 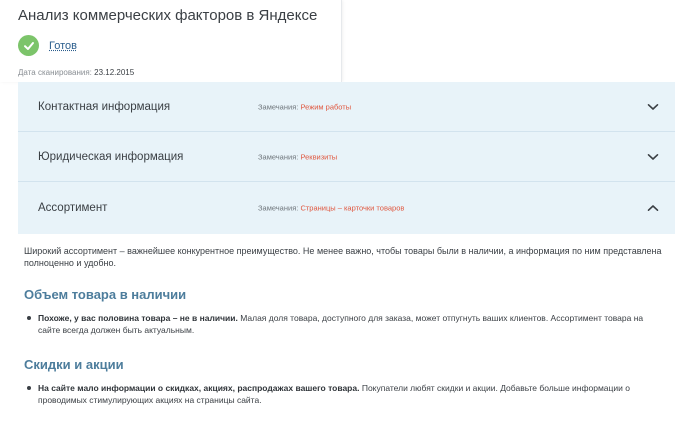 What do you see at coordinates (168, 15) in the screenshot?
I see `page-title: Анализ коммерческих факторов в Яндексе` at bounding box center [168, 15].